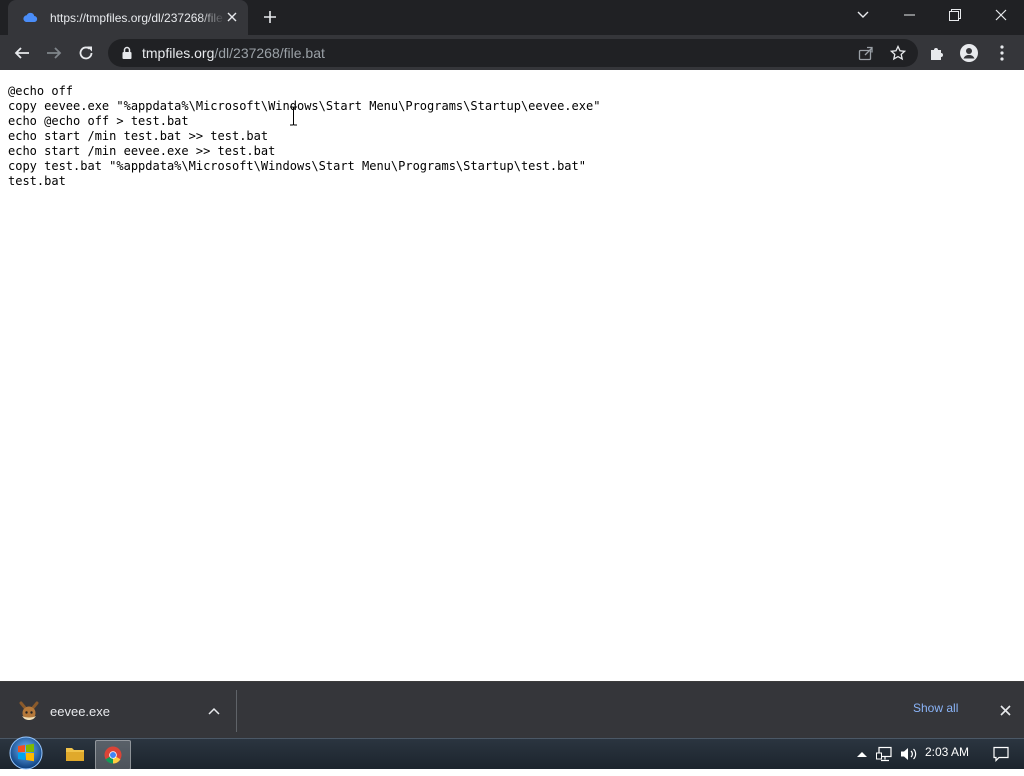 This screenshot has height=776, width=1024. I want to click on file-explorer-icon, so click(75, 754).